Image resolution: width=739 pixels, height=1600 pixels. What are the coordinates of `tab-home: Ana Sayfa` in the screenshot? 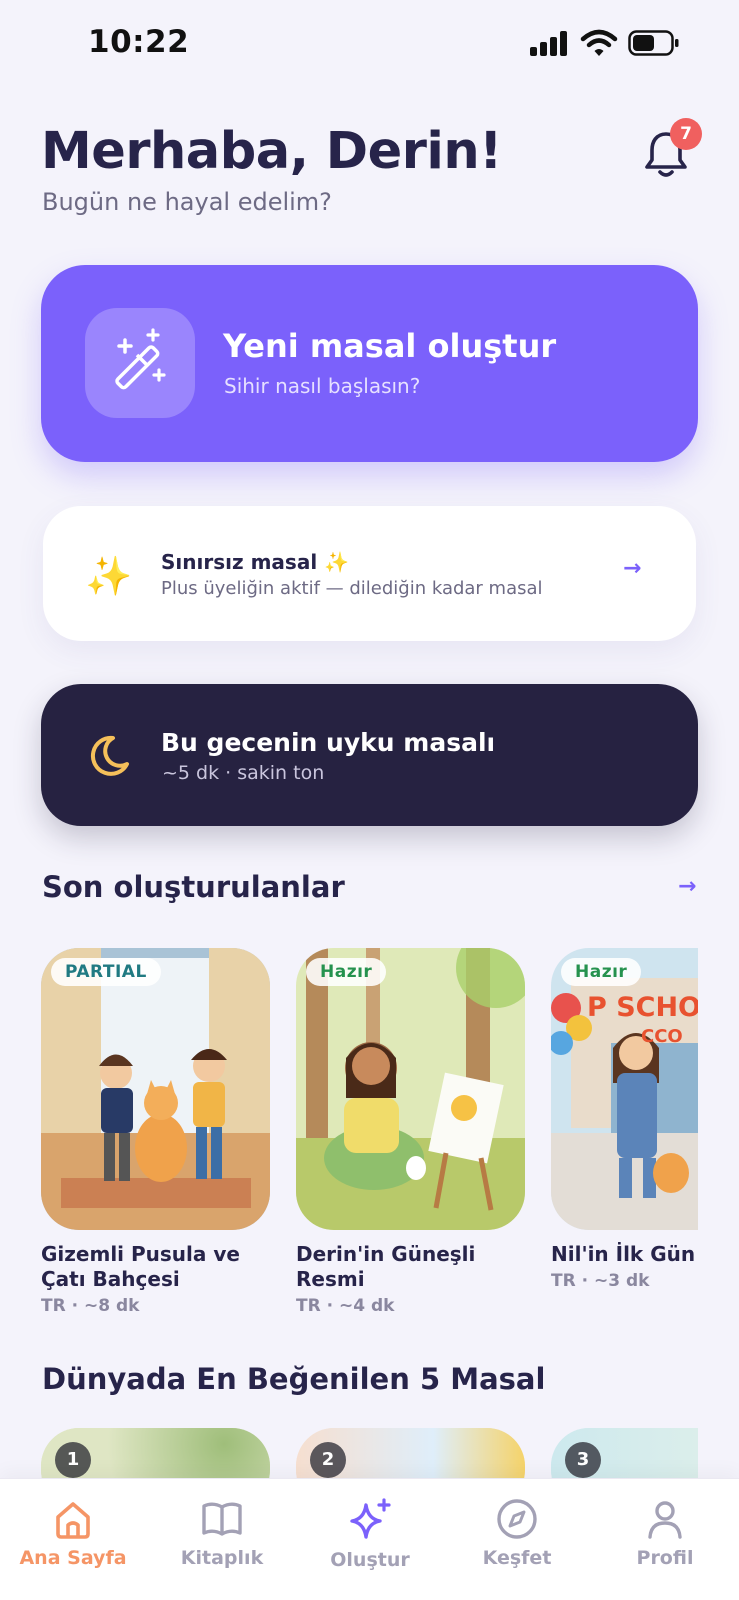 It's located at (73, 1533).